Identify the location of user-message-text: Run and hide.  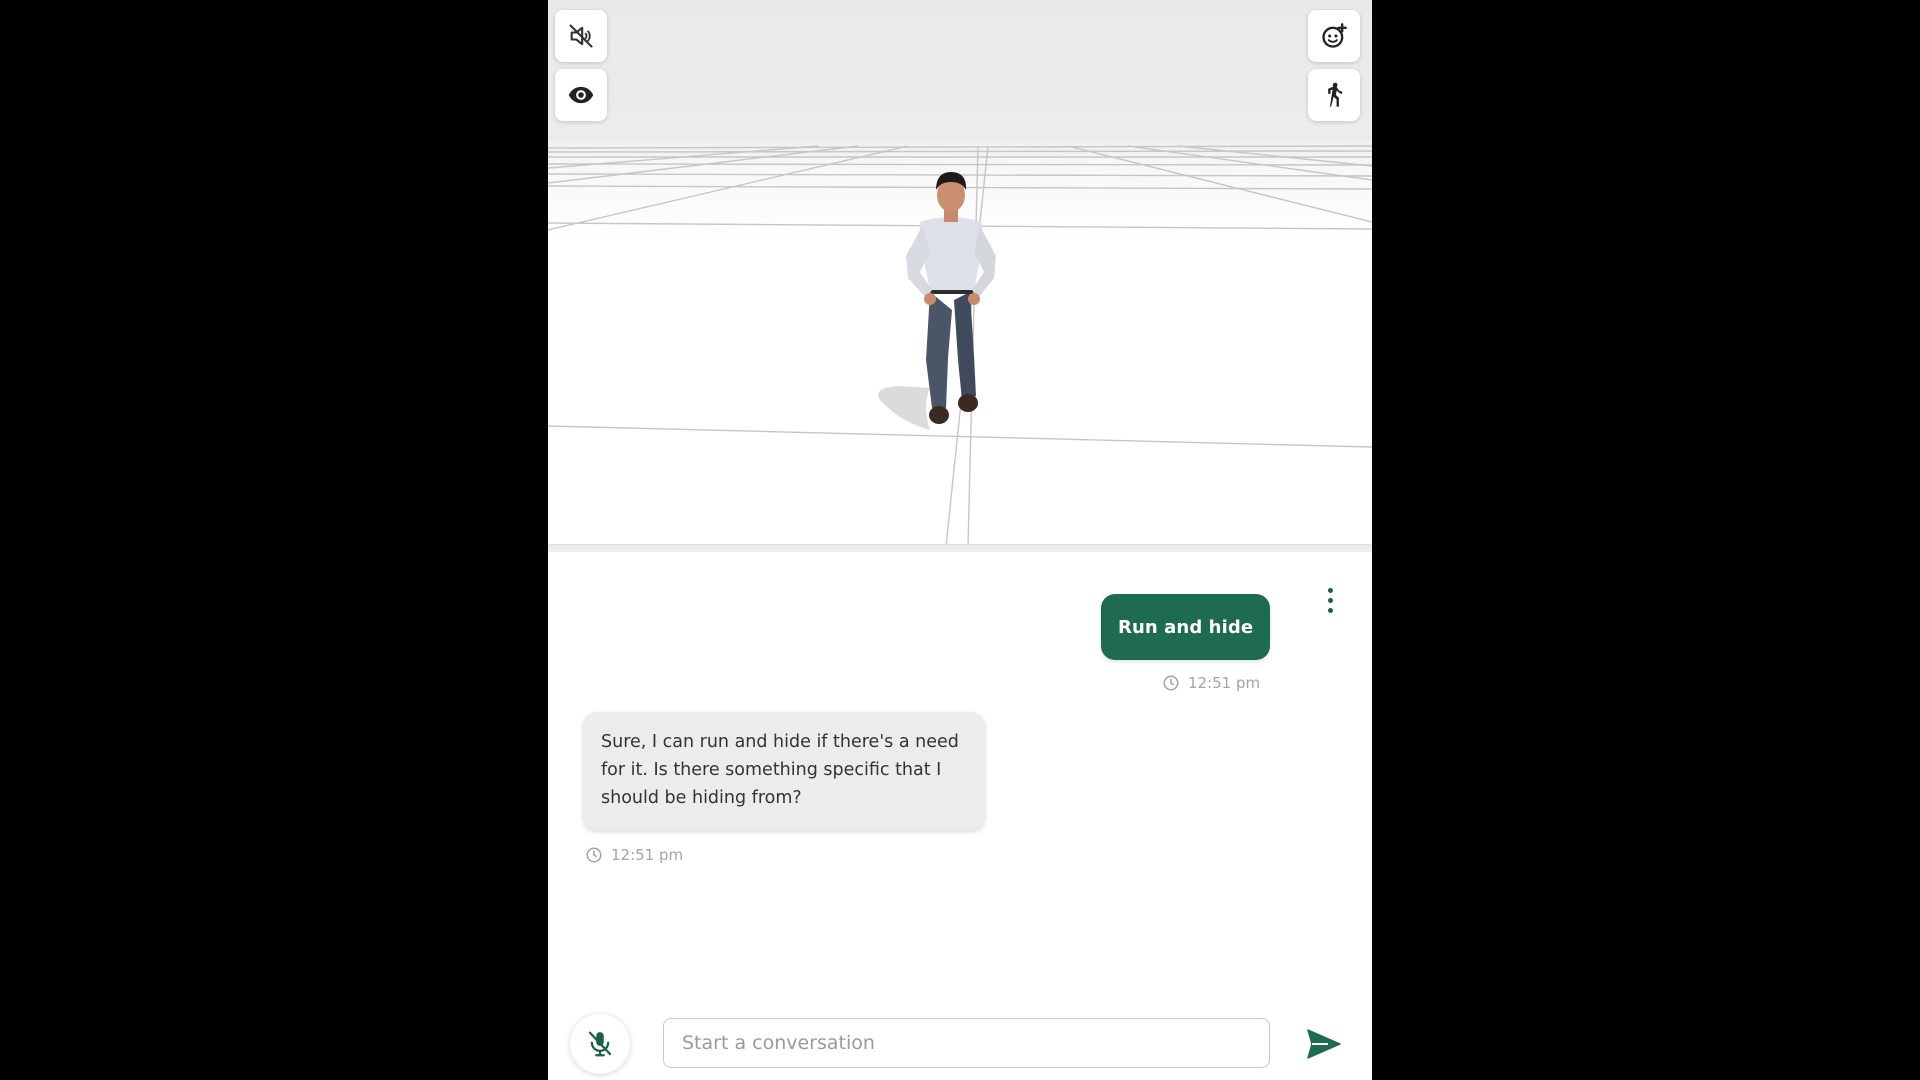
(1186, 627).